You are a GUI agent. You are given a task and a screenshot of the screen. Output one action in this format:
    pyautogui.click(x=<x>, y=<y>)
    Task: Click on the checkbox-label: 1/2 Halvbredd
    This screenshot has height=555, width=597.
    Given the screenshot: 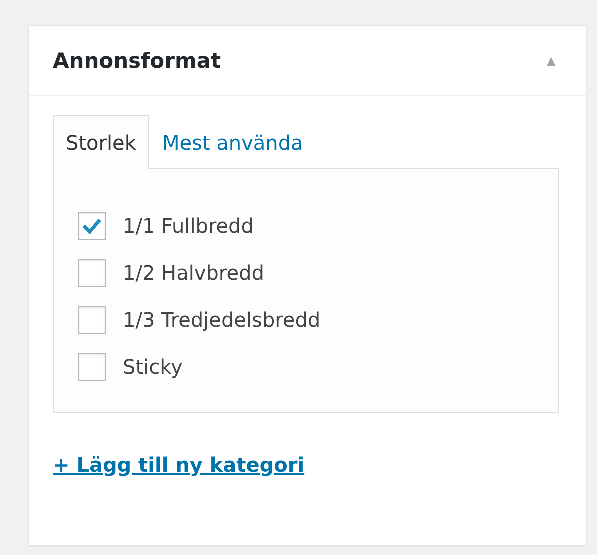 What is the action you would take?
    pyautogui.click(x=193, y=272)
    